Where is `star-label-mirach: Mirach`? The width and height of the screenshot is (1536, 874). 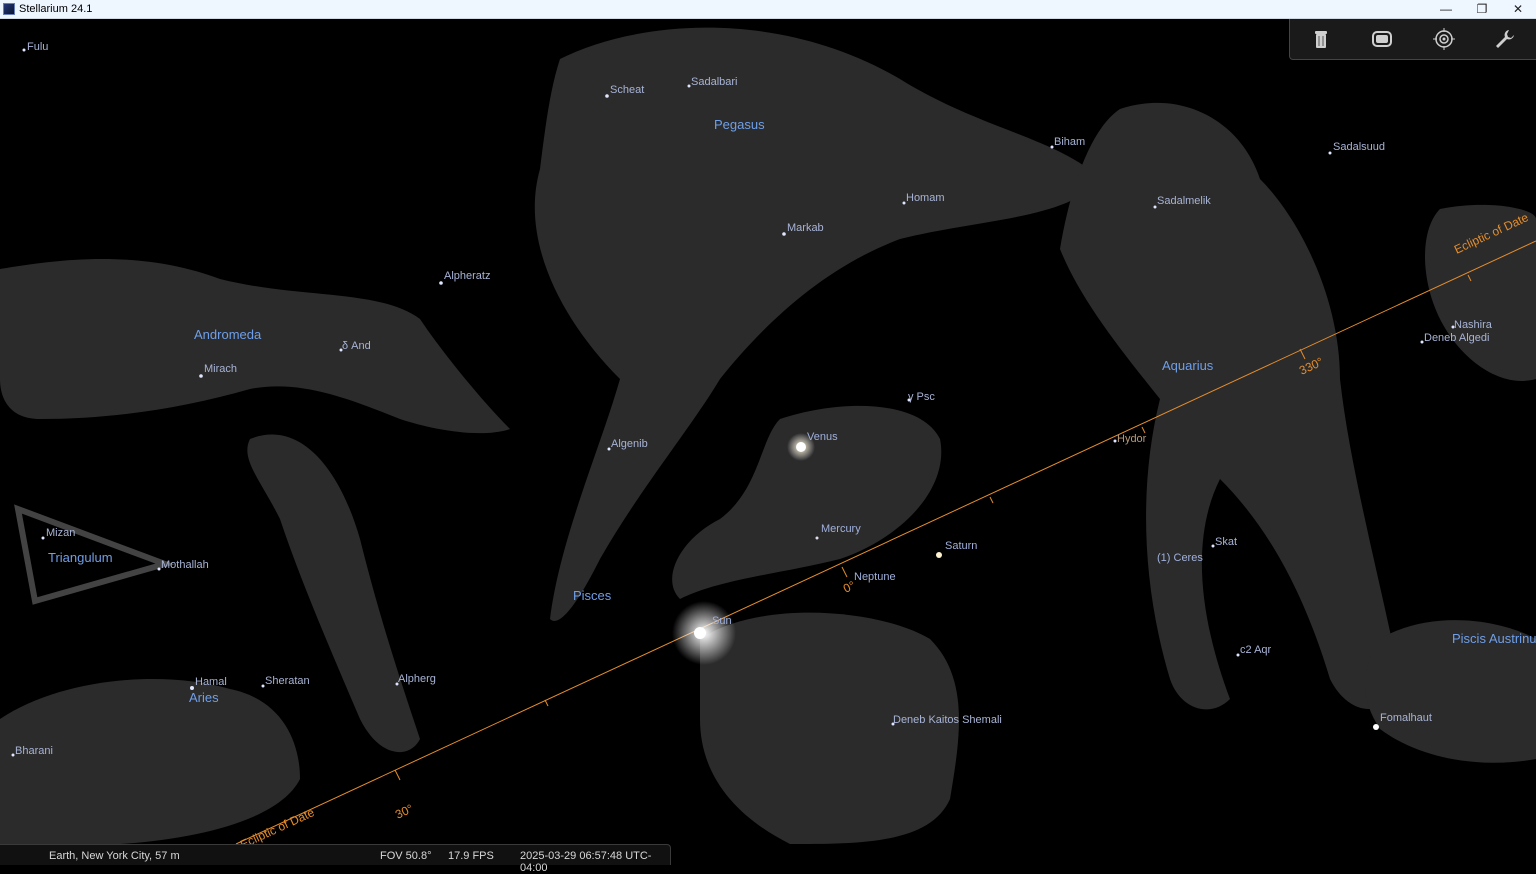
star-label-mirach: Mirach is located at coordinates (220, 369).